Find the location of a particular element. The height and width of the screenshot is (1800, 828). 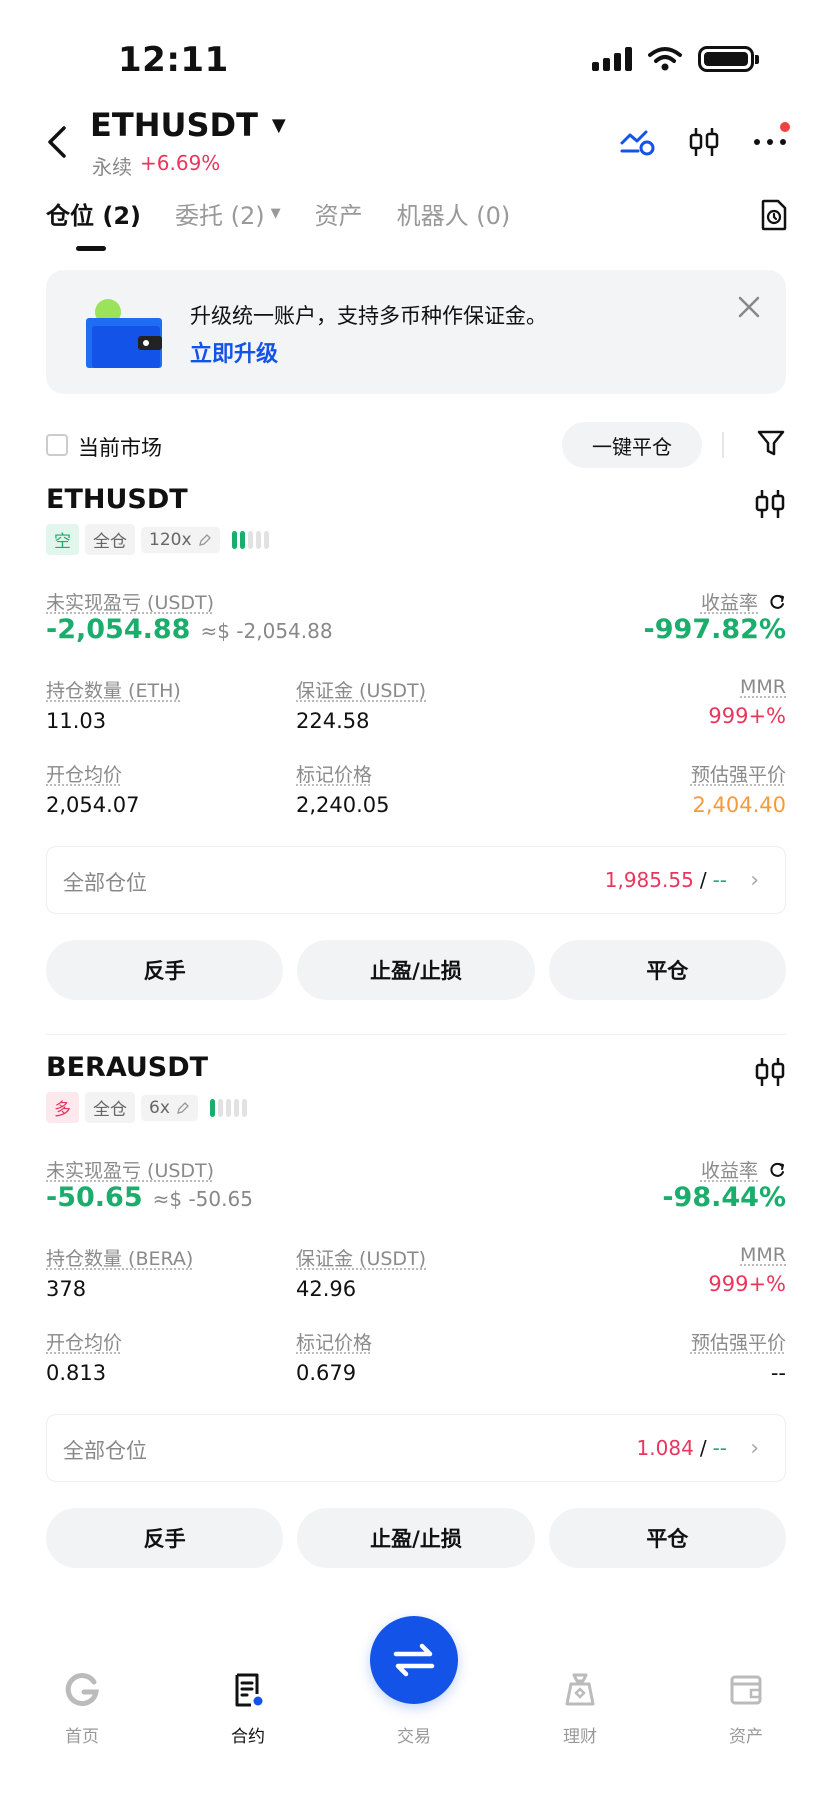

kline-button is located at coordinates (704, 142).